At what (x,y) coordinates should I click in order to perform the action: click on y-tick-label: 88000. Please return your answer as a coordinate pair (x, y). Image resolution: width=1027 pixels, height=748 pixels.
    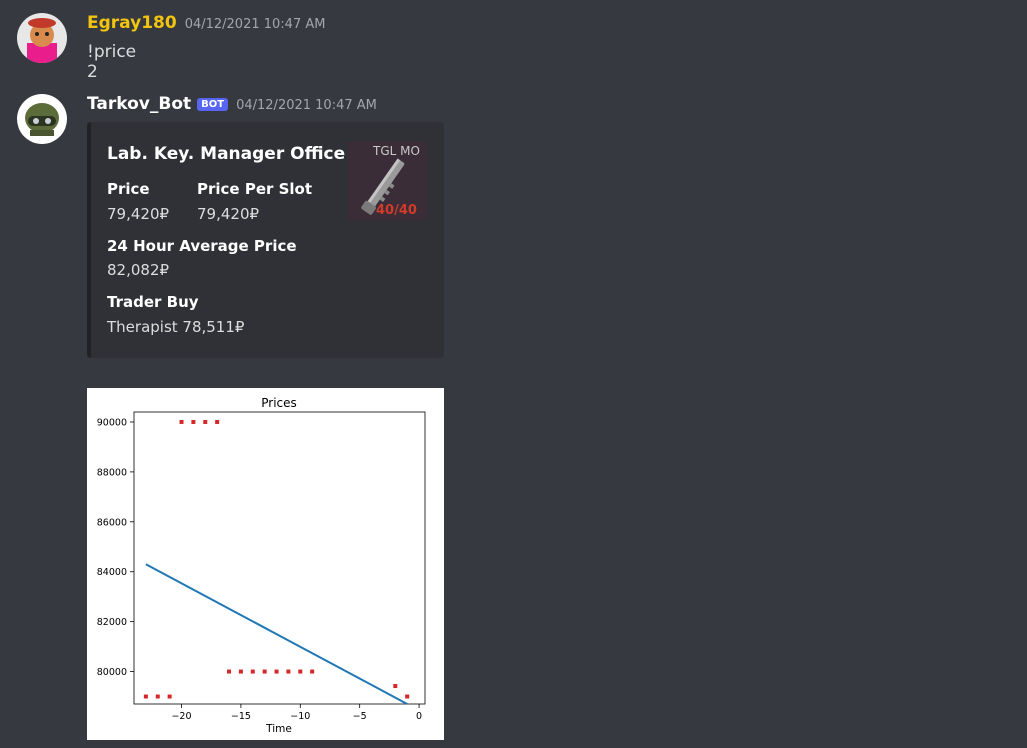
    Looking at the image, I should click on (112, 472).